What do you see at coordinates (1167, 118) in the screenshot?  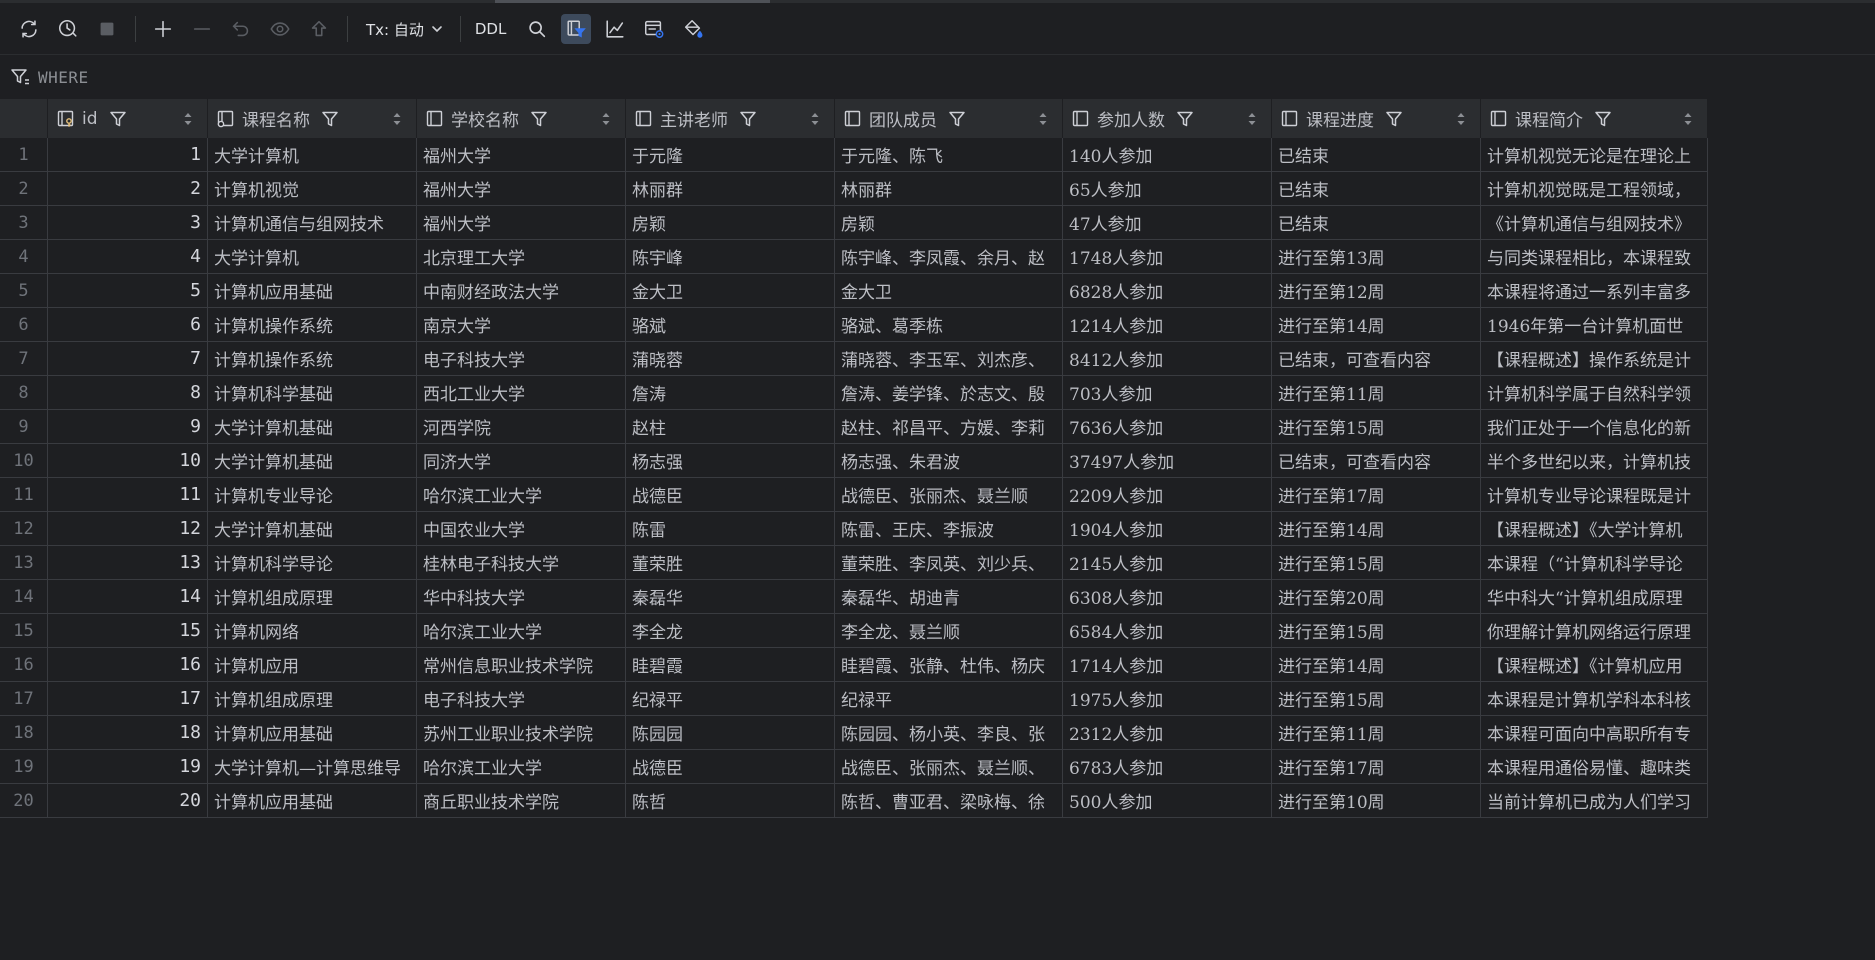 I see `column-header-participants: 参加人数` at bounding box center [1167, 118].